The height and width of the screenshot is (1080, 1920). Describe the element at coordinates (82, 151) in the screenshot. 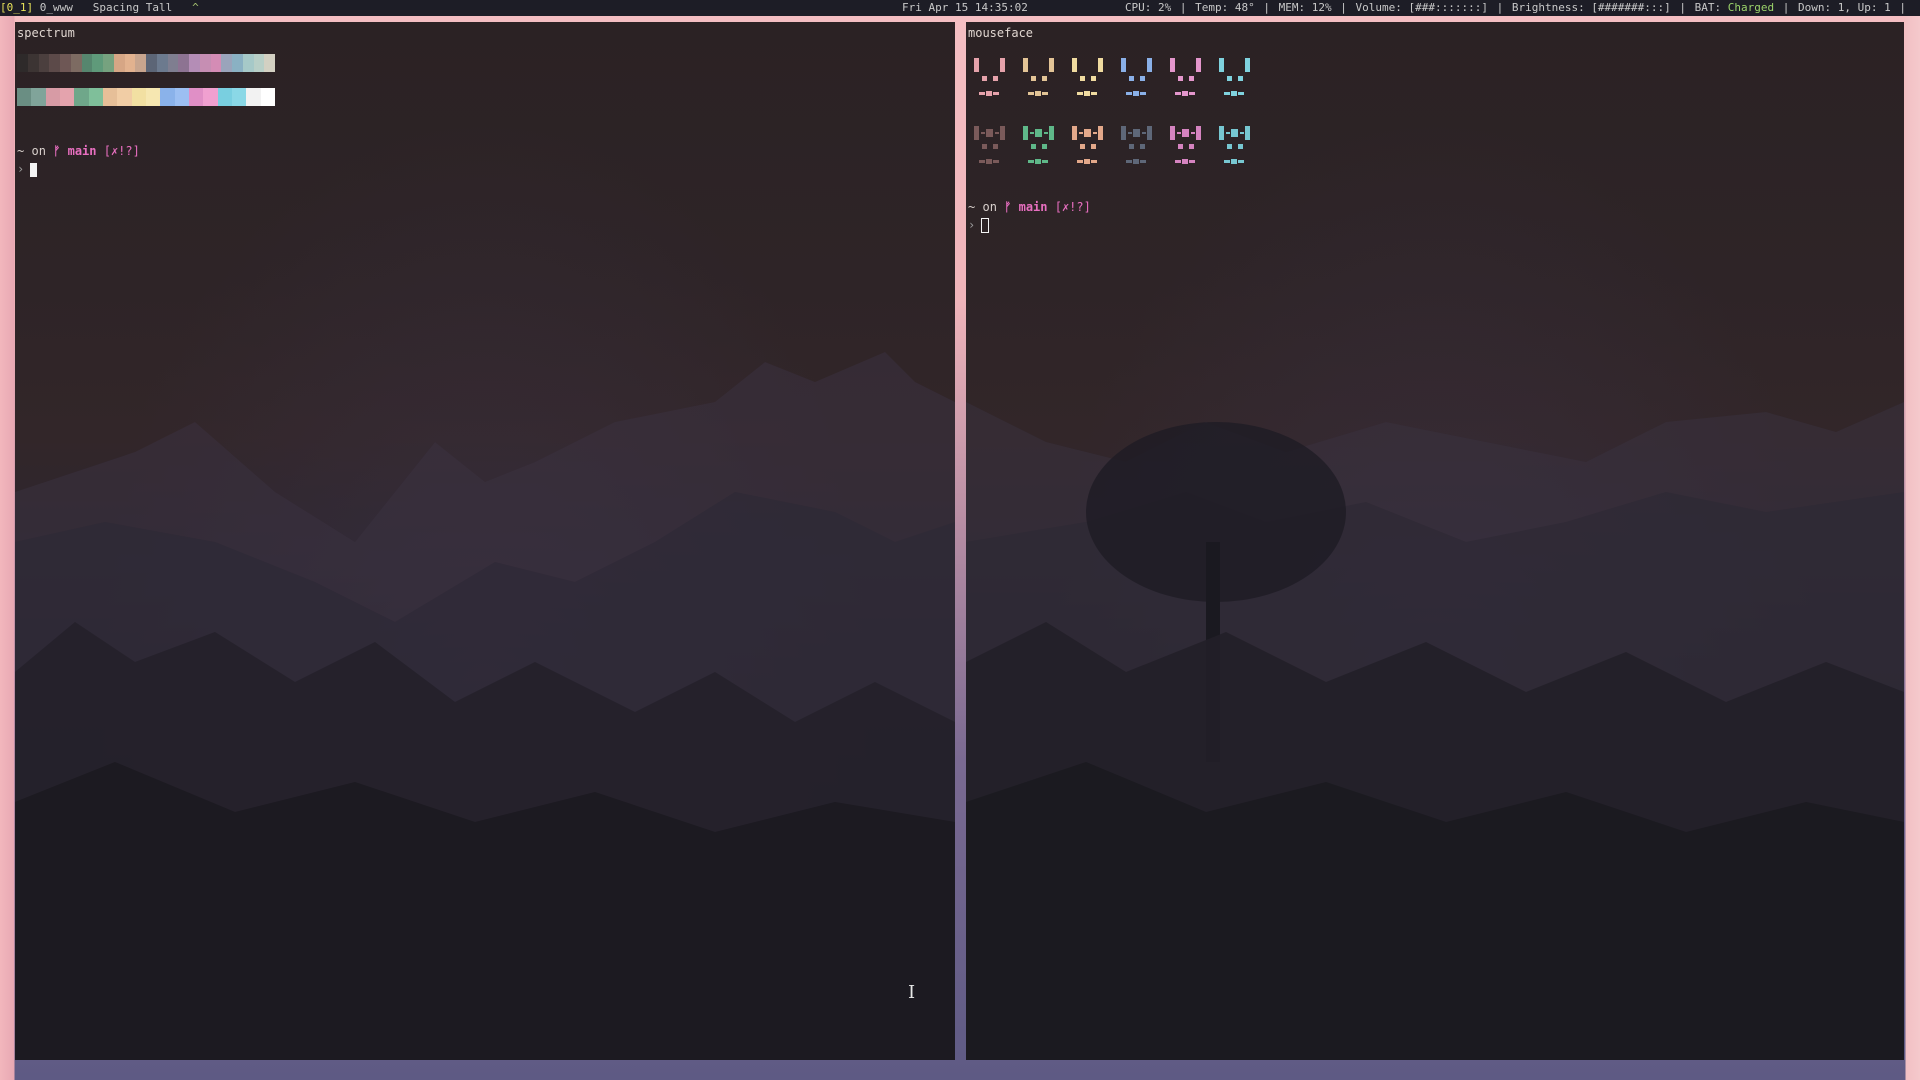

I see `git-branch-name: main` at that location.